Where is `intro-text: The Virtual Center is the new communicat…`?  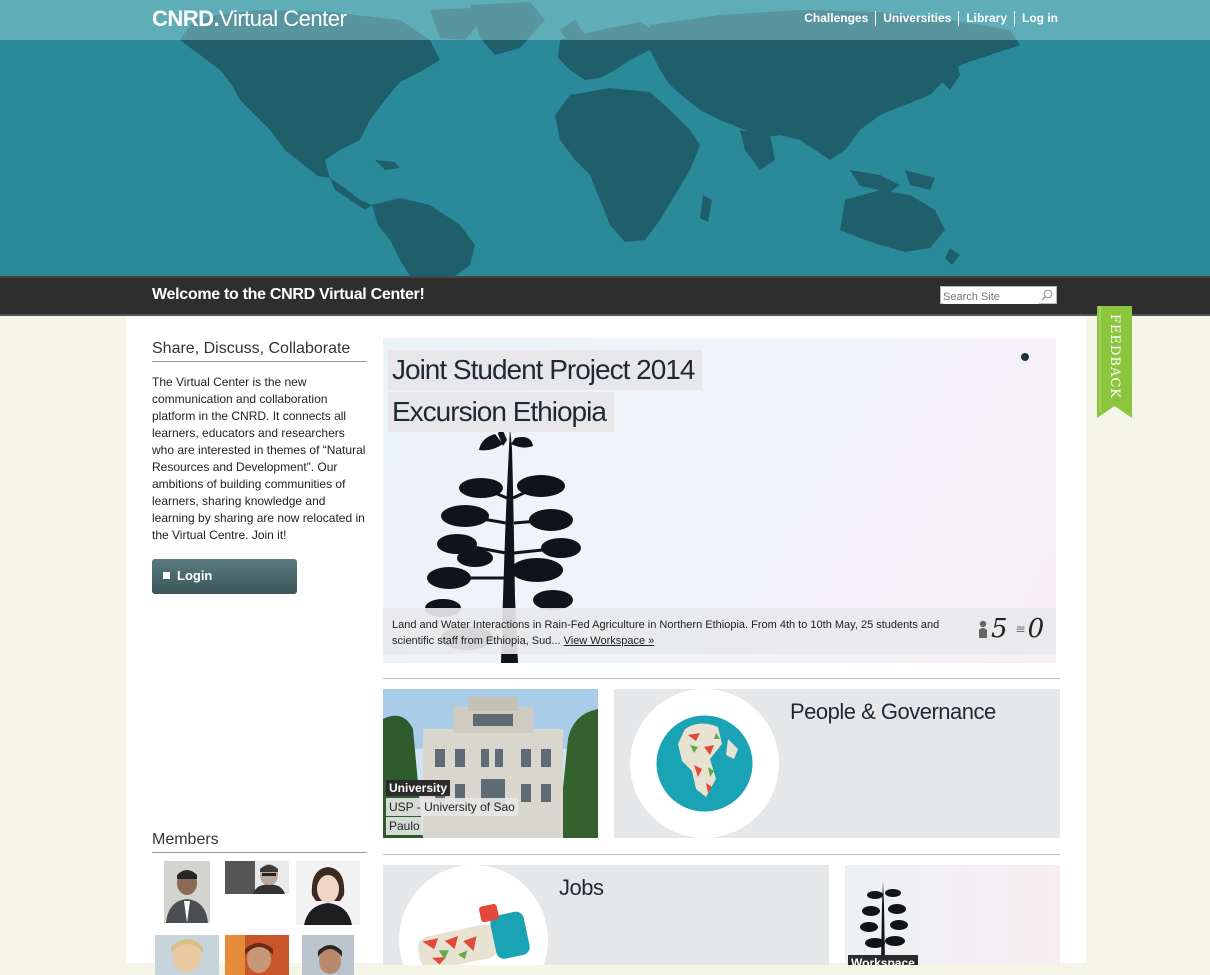 intro-text: The Virtual Center is the new communicat… is located at coordinates (259, 458).